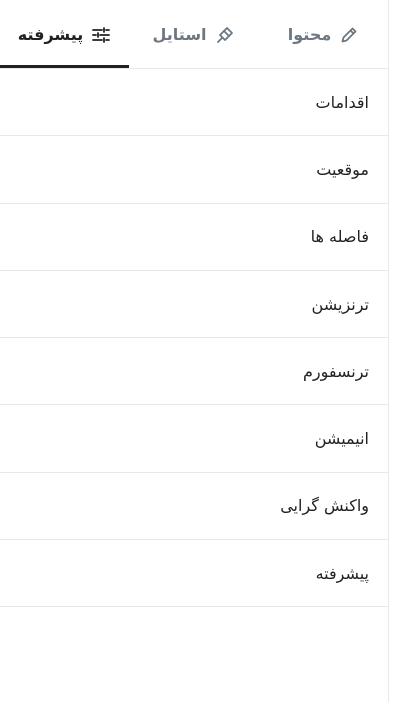 This screenshot has height=702, width=407. I want to click on panel-tabs: محتوا استایل پیشرفته, so click(194, 34).